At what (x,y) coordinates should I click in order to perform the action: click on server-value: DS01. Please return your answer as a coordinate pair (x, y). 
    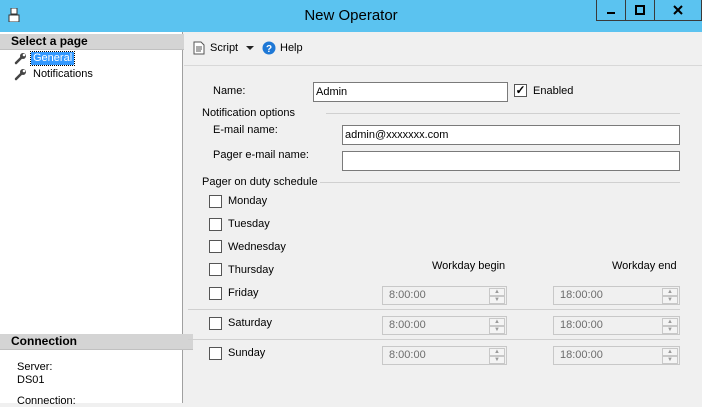
    Looking at the image, I should click on (31, 380).